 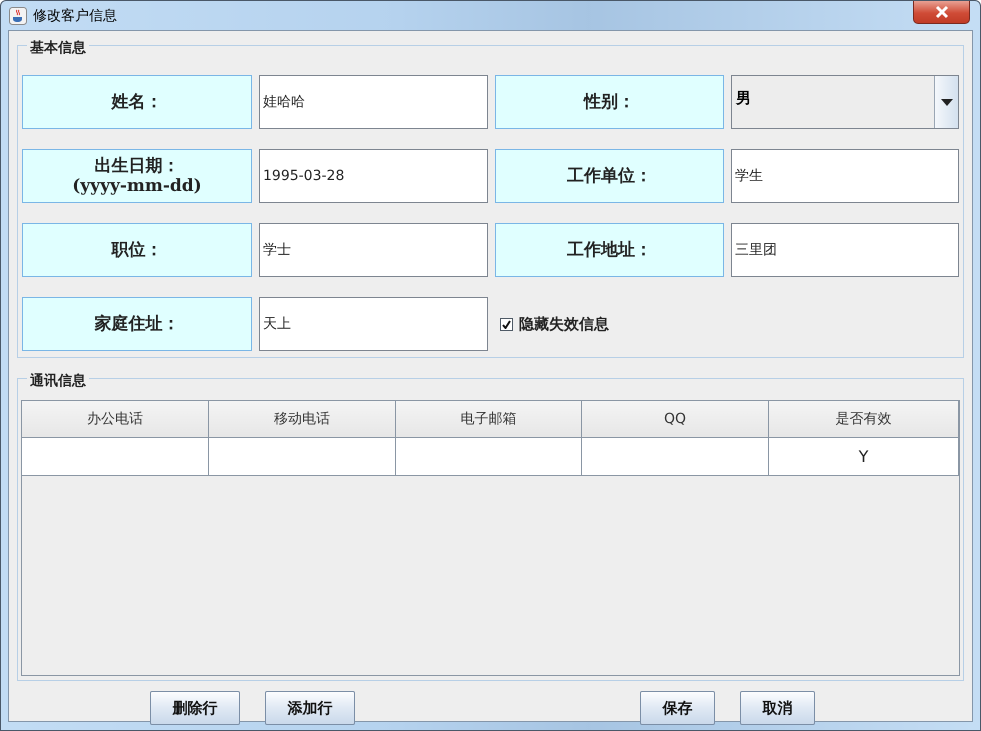 I want to click on window-title: 修改客户信息, so click(x=75, y=15).